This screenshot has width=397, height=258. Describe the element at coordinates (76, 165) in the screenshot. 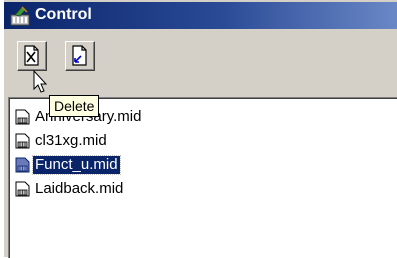

I see `file-name: Funct_u.mid` at that location.